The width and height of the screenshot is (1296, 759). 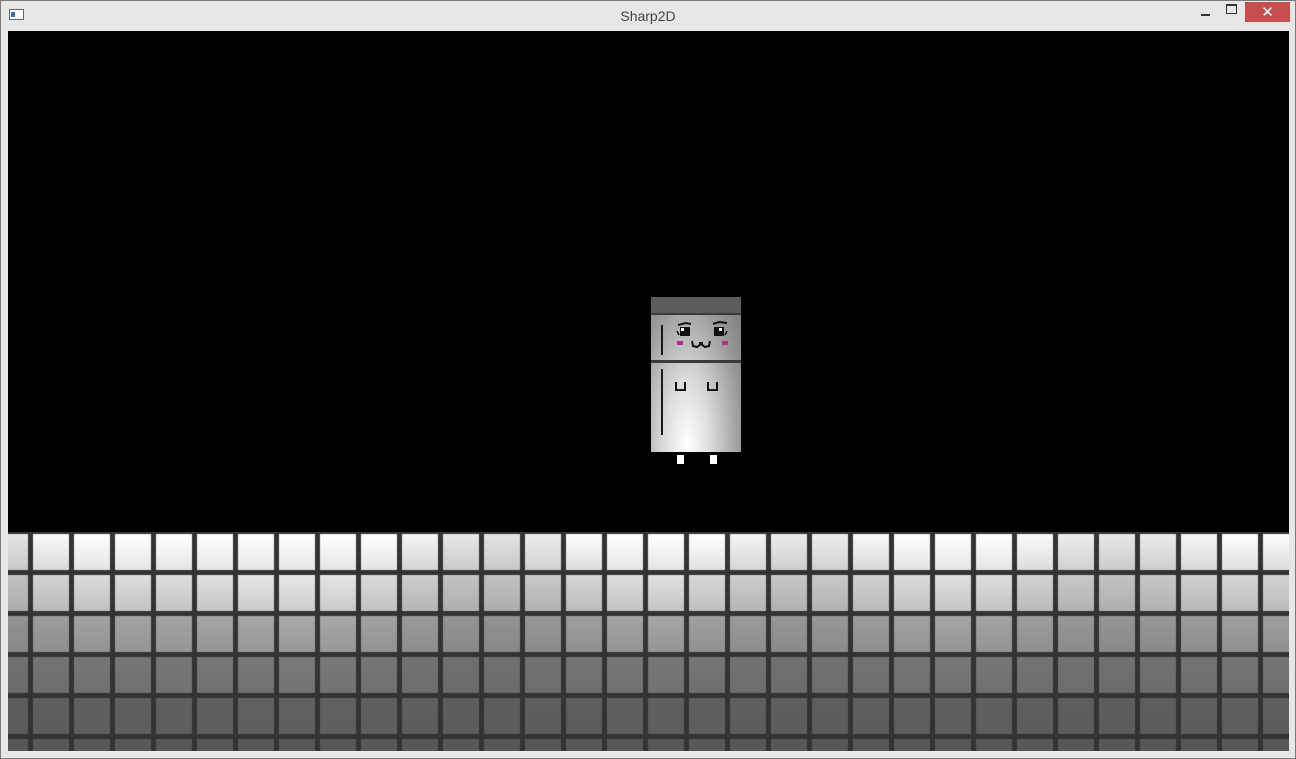 I want to click on close-button: ✕, so click(x=1267, y=12).